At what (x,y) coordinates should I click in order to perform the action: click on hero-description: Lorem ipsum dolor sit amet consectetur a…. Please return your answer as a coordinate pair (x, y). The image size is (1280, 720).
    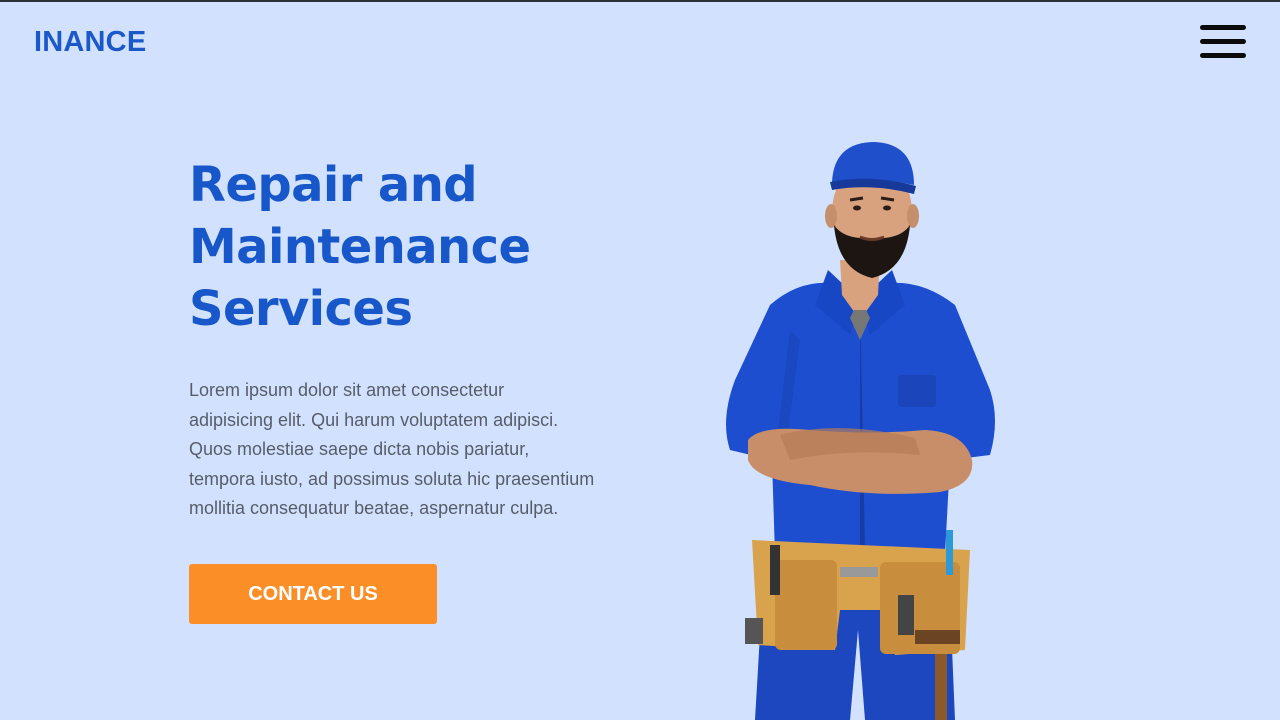
    Looking at the image, I should click on (392, 449).